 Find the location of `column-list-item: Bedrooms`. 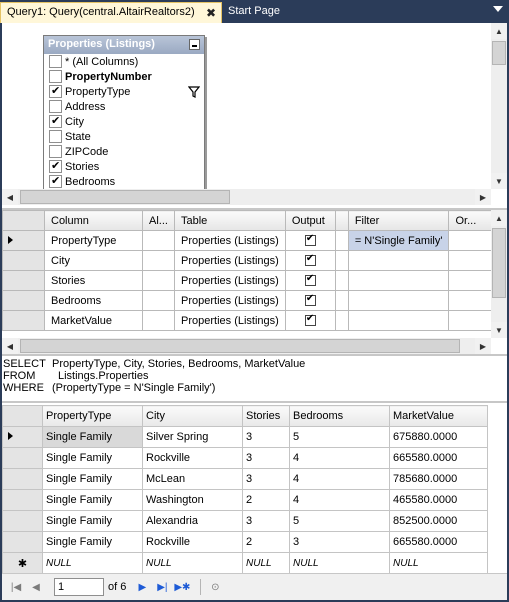

column-list-item: Bedrooms is located at coordinates (124, 181).